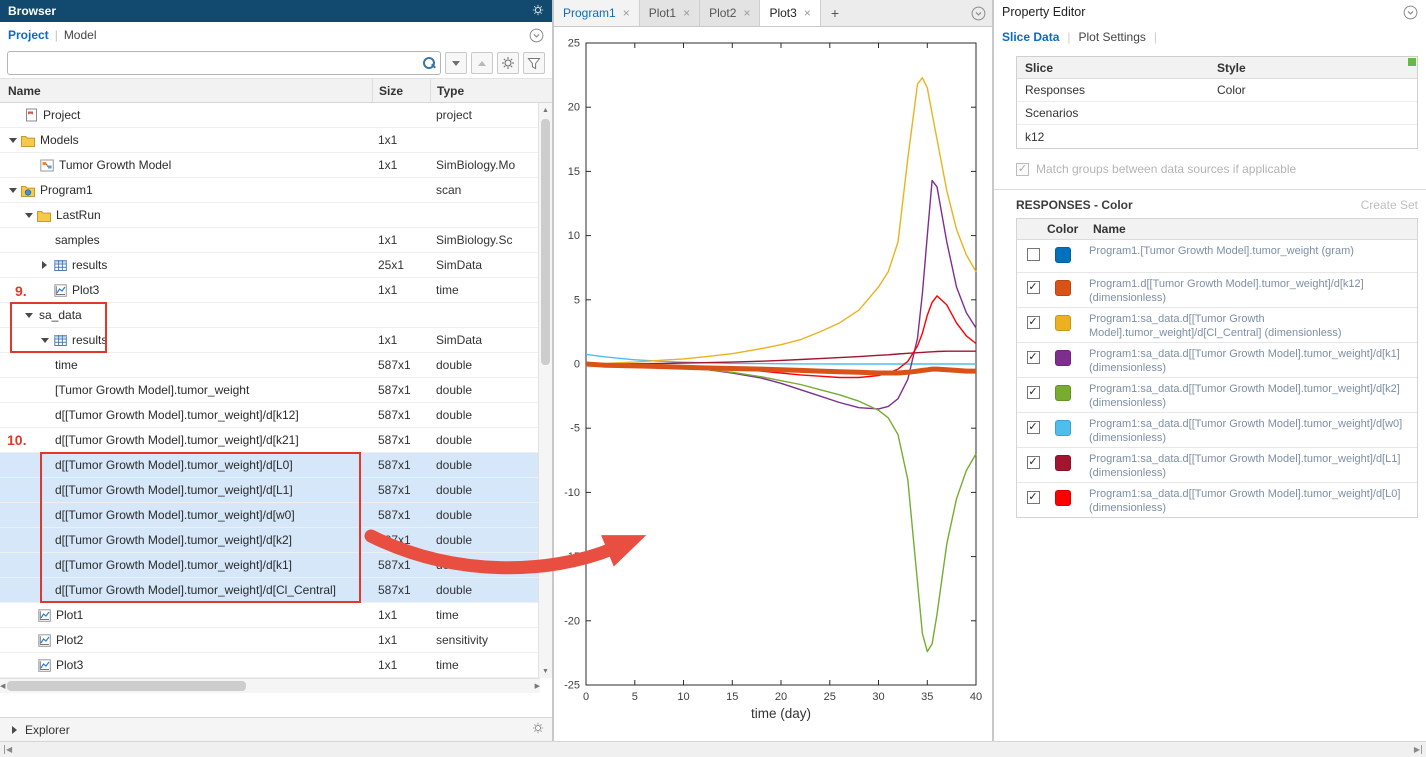 Image resolution: width=1426 pixels, height=757 pixels. What do you see at coordinates (276, 729) in the screenshot?
I see `explorer-bar: Explorer` at bounding box center [276, 729].